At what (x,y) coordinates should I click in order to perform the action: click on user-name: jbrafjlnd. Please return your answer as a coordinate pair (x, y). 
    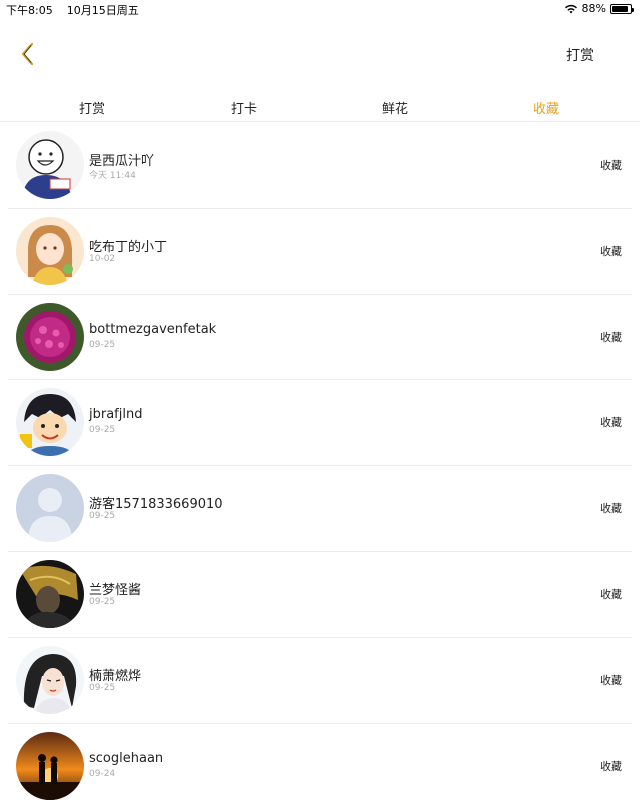
    Looking at the image, I should click on (116, 415).